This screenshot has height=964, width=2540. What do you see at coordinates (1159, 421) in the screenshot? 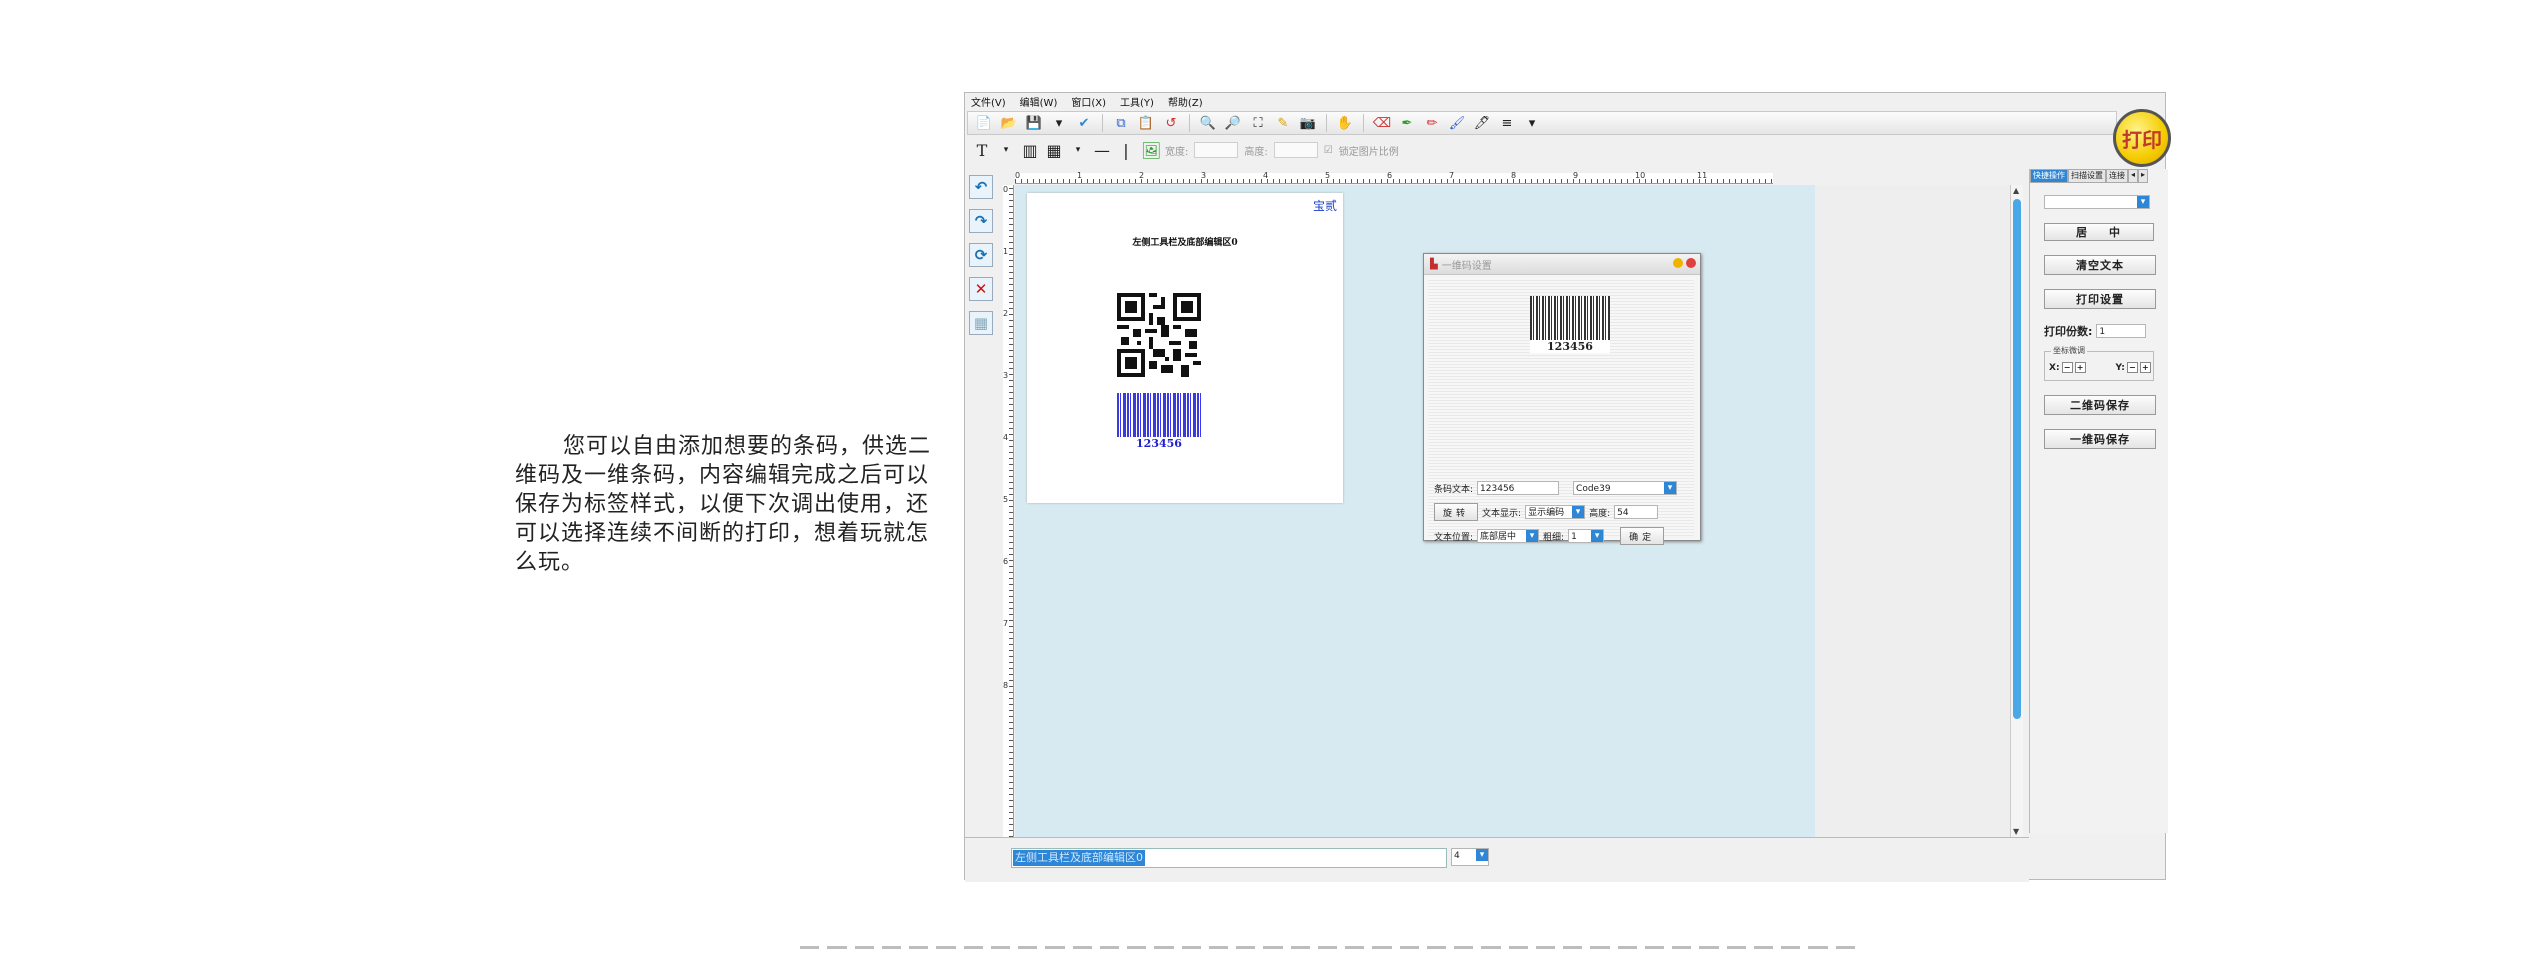
I see `barcode: 123456` at bounding box center [1159, 421].